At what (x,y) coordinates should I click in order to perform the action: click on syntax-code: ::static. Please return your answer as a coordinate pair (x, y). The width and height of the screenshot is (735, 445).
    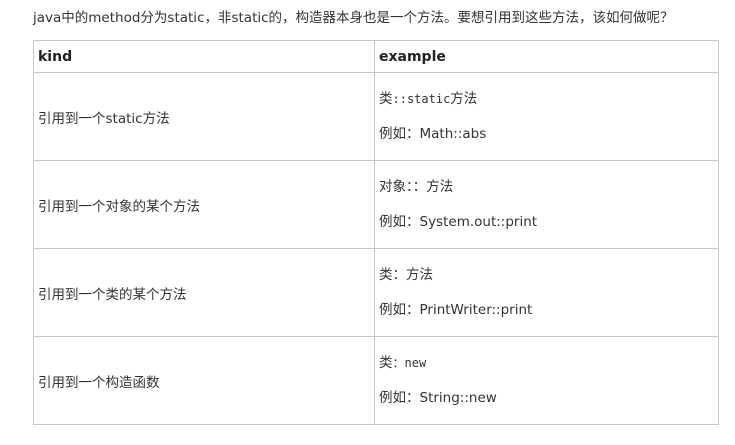
    Looking at the image, I should click on (421, 99).